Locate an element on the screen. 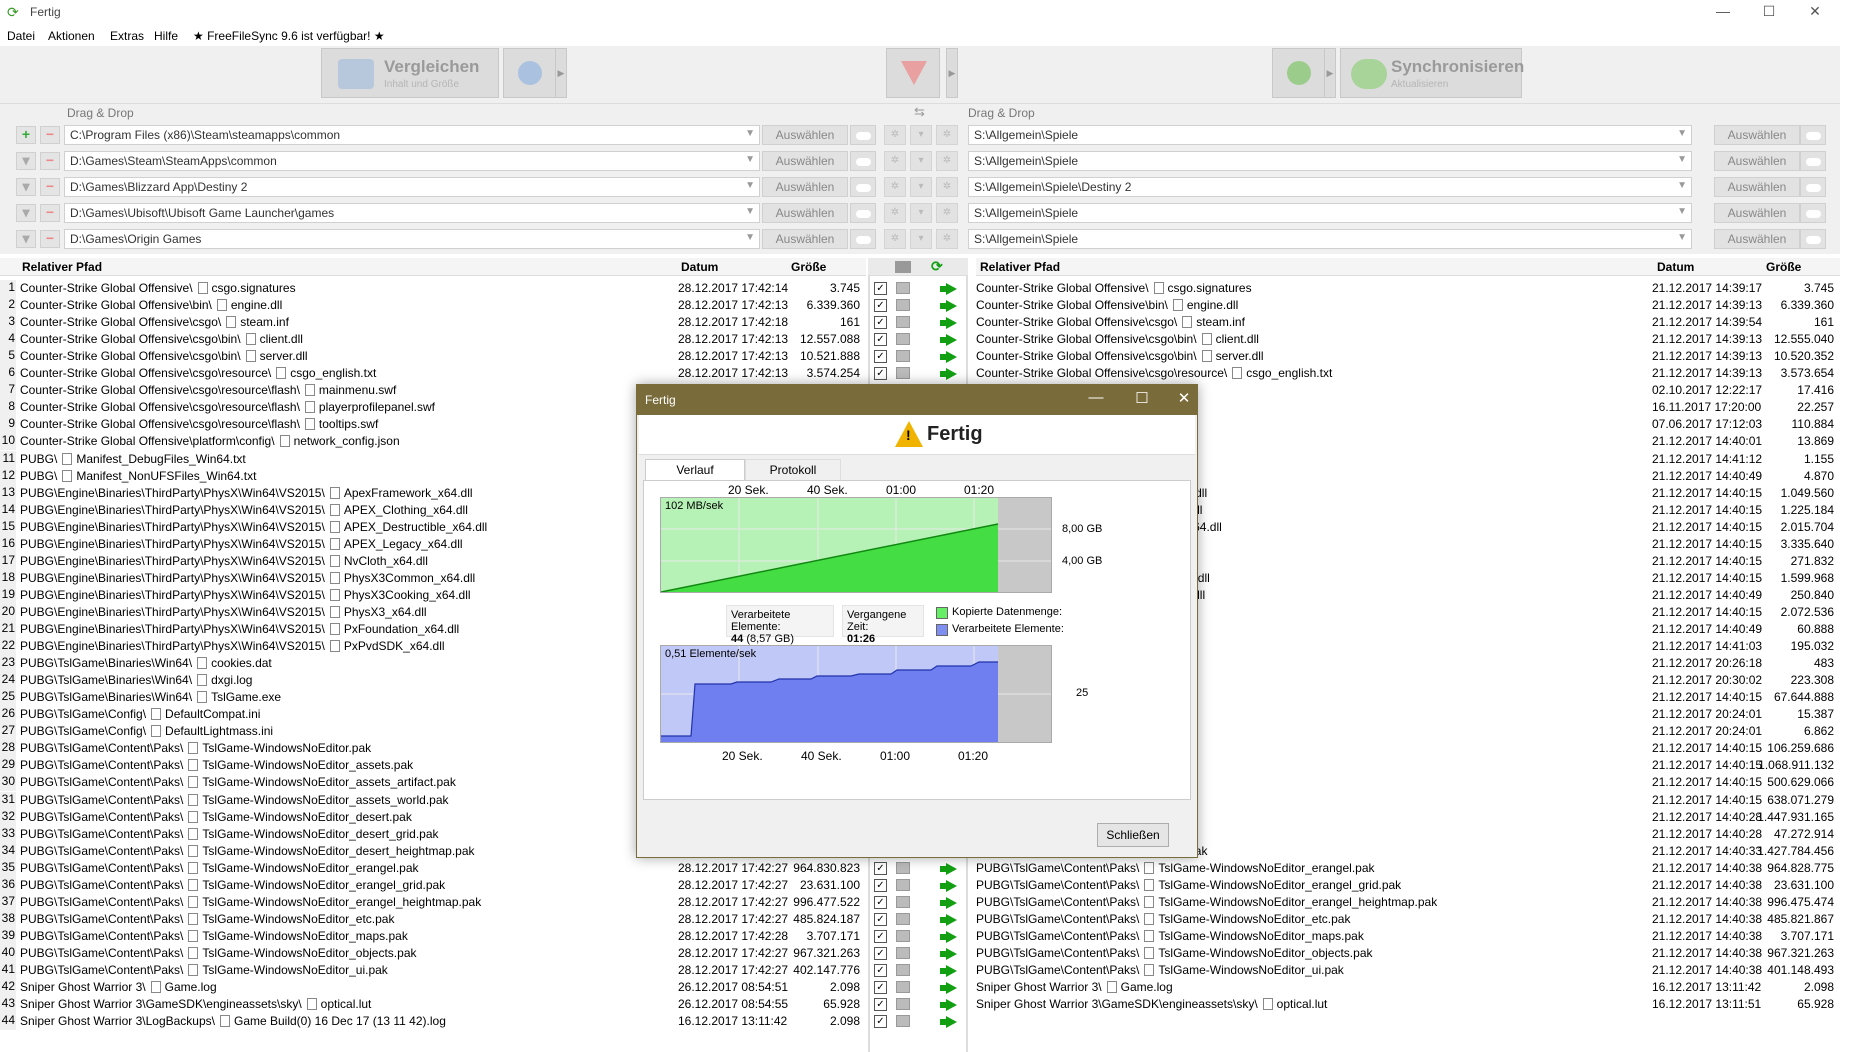  swap-sides-icon: ⇆ is located at coordinates (919, 112).